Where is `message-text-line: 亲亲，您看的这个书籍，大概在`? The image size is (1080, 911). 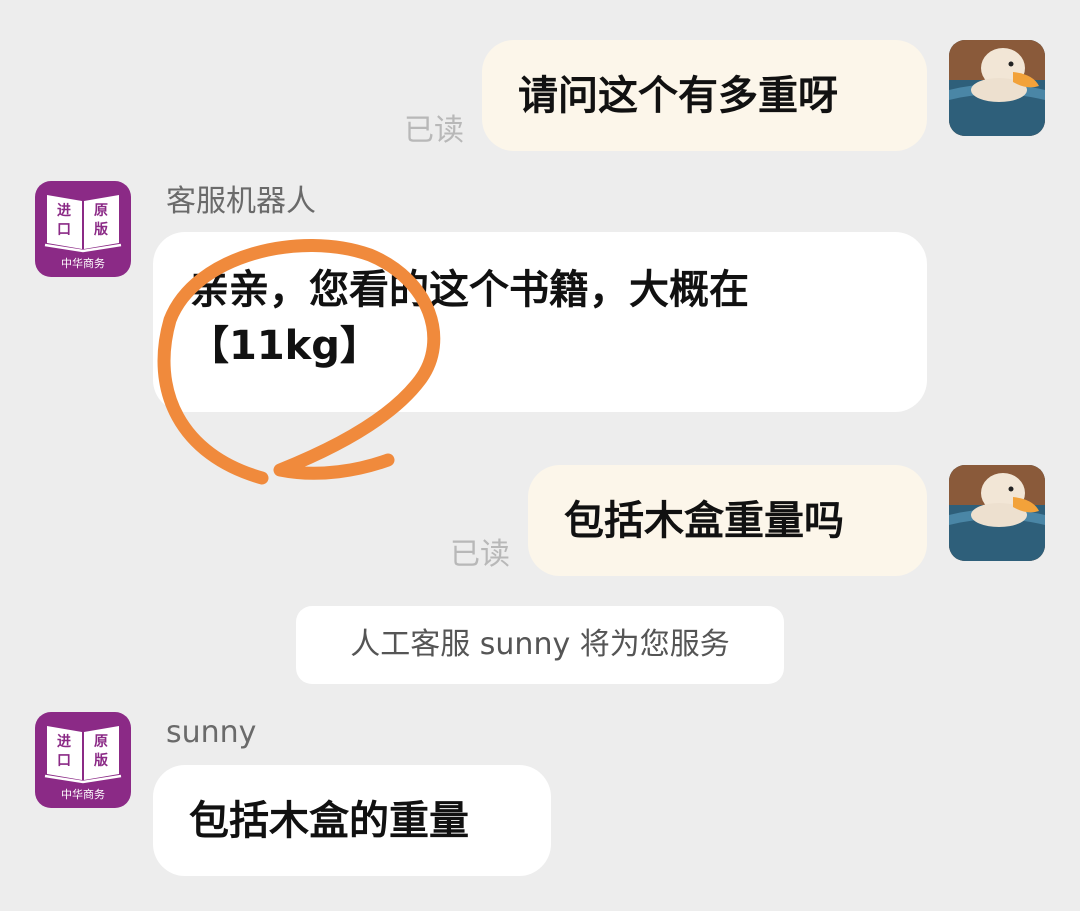
message-text-line: 亲亲，您看的这个书籍，大概在 is located at coordinates (469, 290).